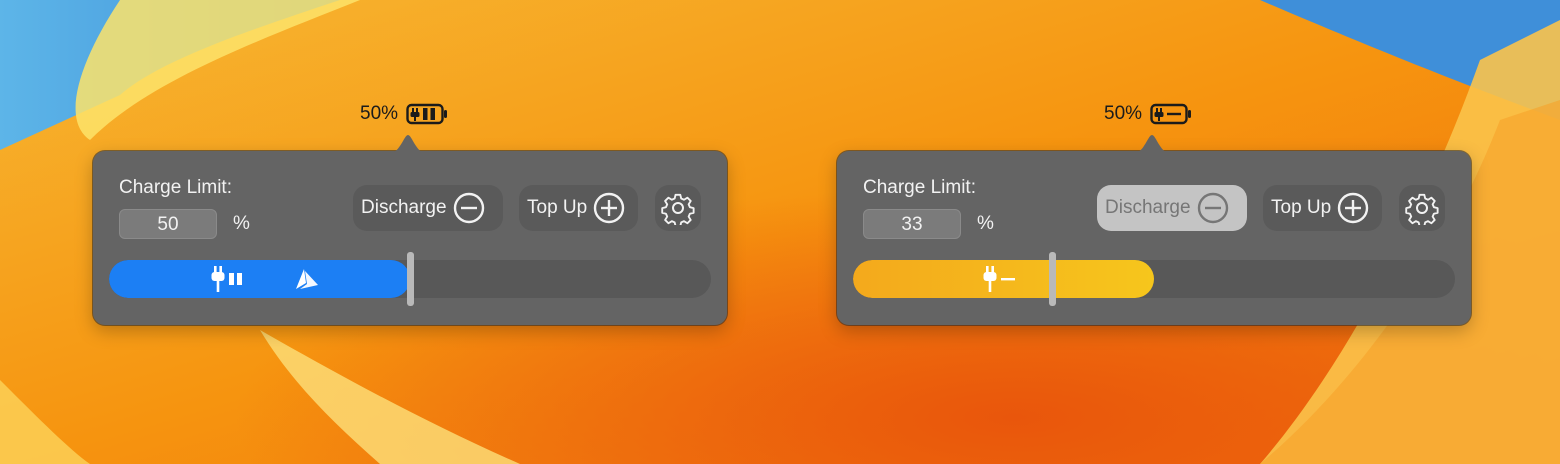 The width and height of the screenshot is (1560, 464). I want to click on right-menubar-percent: 50%, so click(1123, 113).